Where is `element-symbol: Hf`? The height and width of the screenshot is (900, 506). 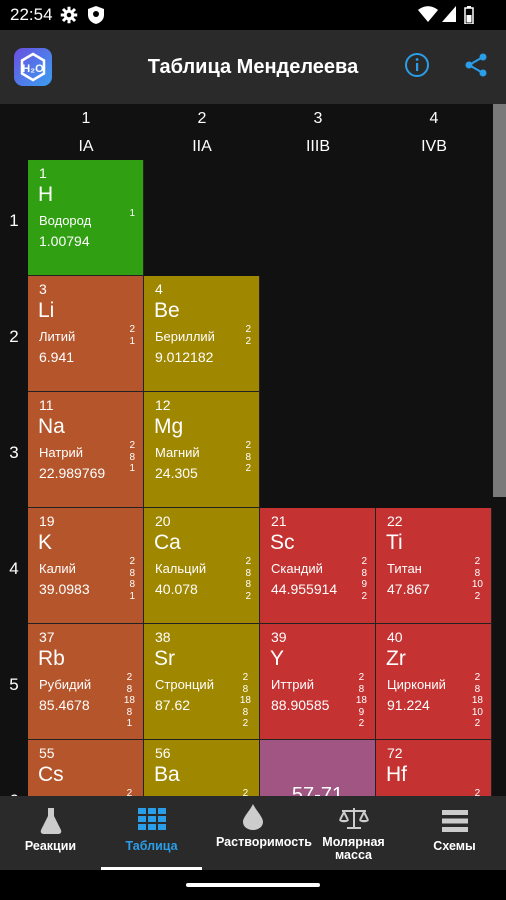 element-symbol: Hf is located at coordinates (396, 774).